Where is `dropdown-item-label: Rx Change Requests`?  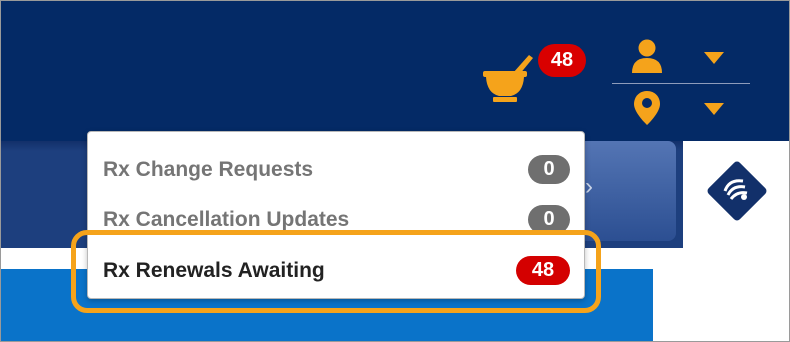 dropdown-item-label: Rx Change Requests is located at coordinates (208, 169).